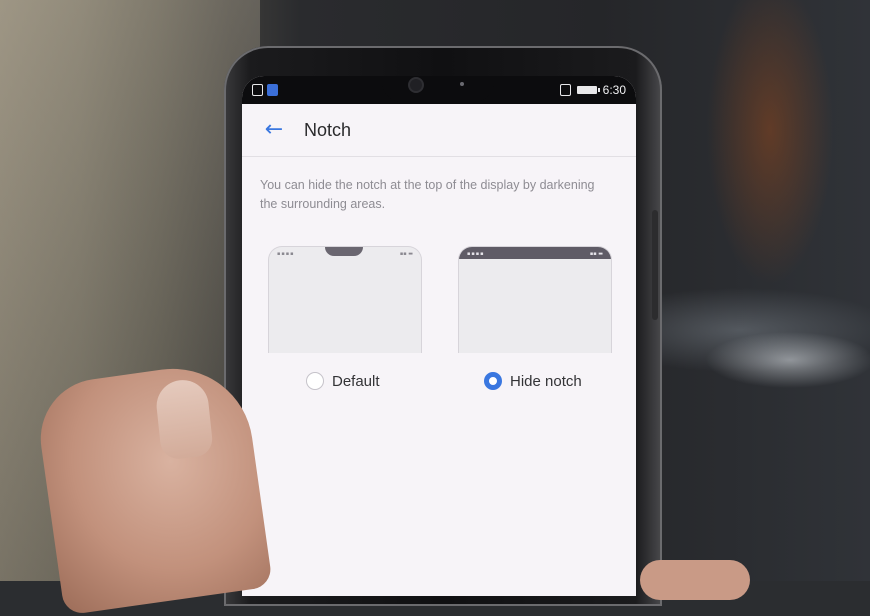  I want to click on notch, so click(438, 89).